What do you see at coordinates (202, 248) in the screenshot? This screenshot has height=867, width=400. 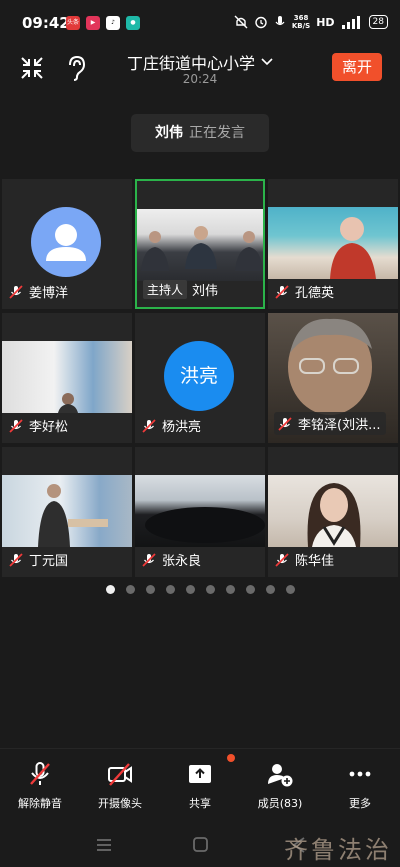 I see `video-people` at bounding box center [202, 248].